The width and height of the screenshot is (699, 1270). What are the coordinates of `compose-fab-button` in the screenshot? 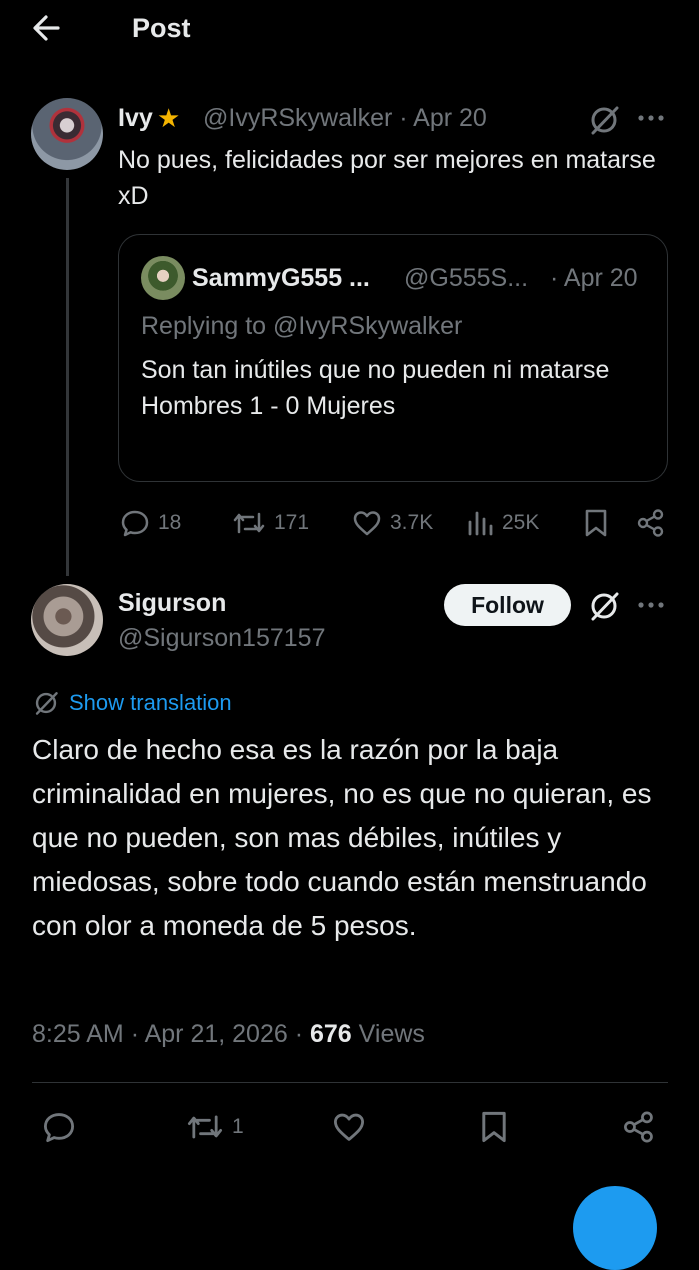 It's located at (615, 1228).